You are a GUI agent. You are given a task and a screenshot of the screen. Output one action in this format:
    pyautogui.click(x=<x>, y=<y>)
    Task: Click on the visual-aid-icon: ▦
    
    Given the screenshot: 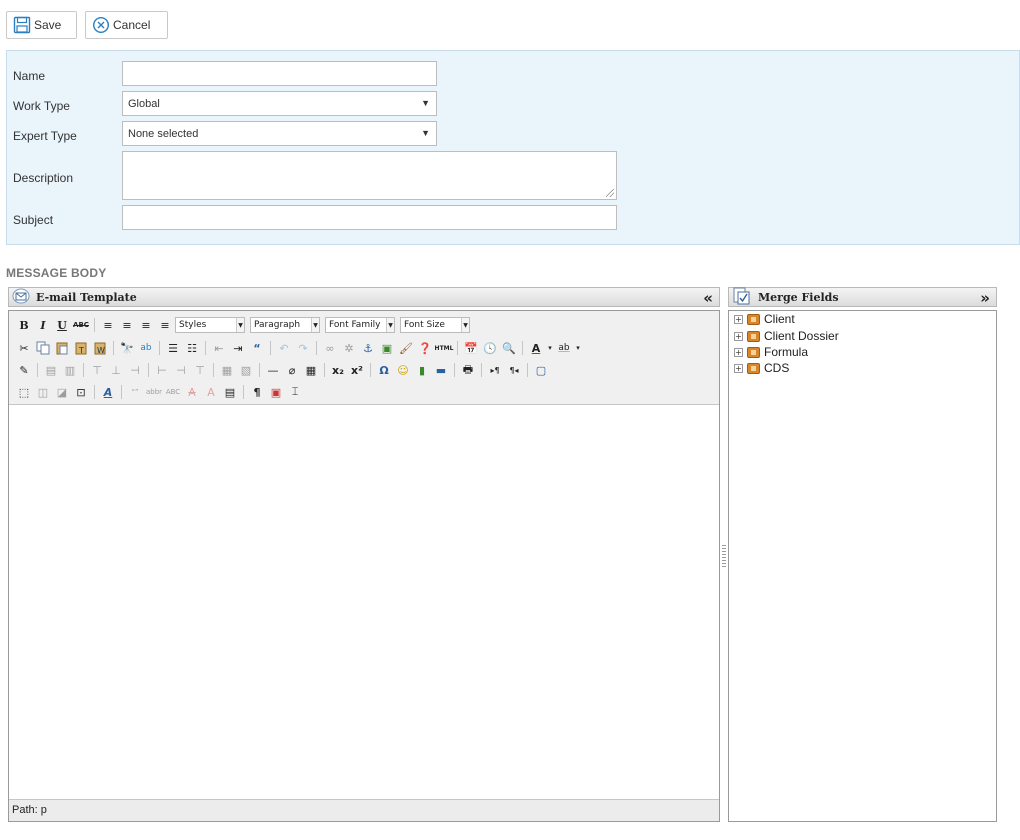 What is the action you would take?
    pyautogui.click(x=311, y=370)
    